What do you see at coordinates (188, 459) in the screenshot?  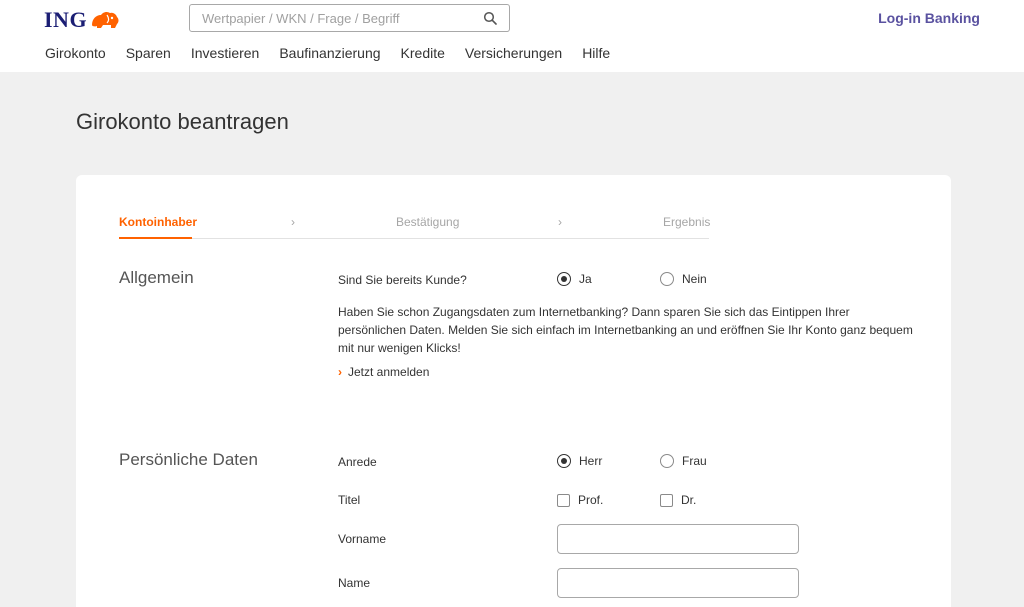 I see `section-title-persoenliche-daten: Persönliche Daten` at bounding box center [188, 459].